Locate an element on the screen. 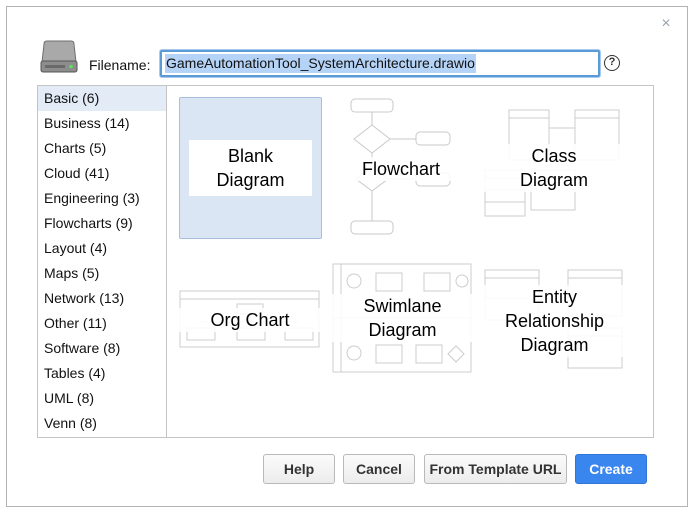  create-button: Create is located at coordinates (611, 469).